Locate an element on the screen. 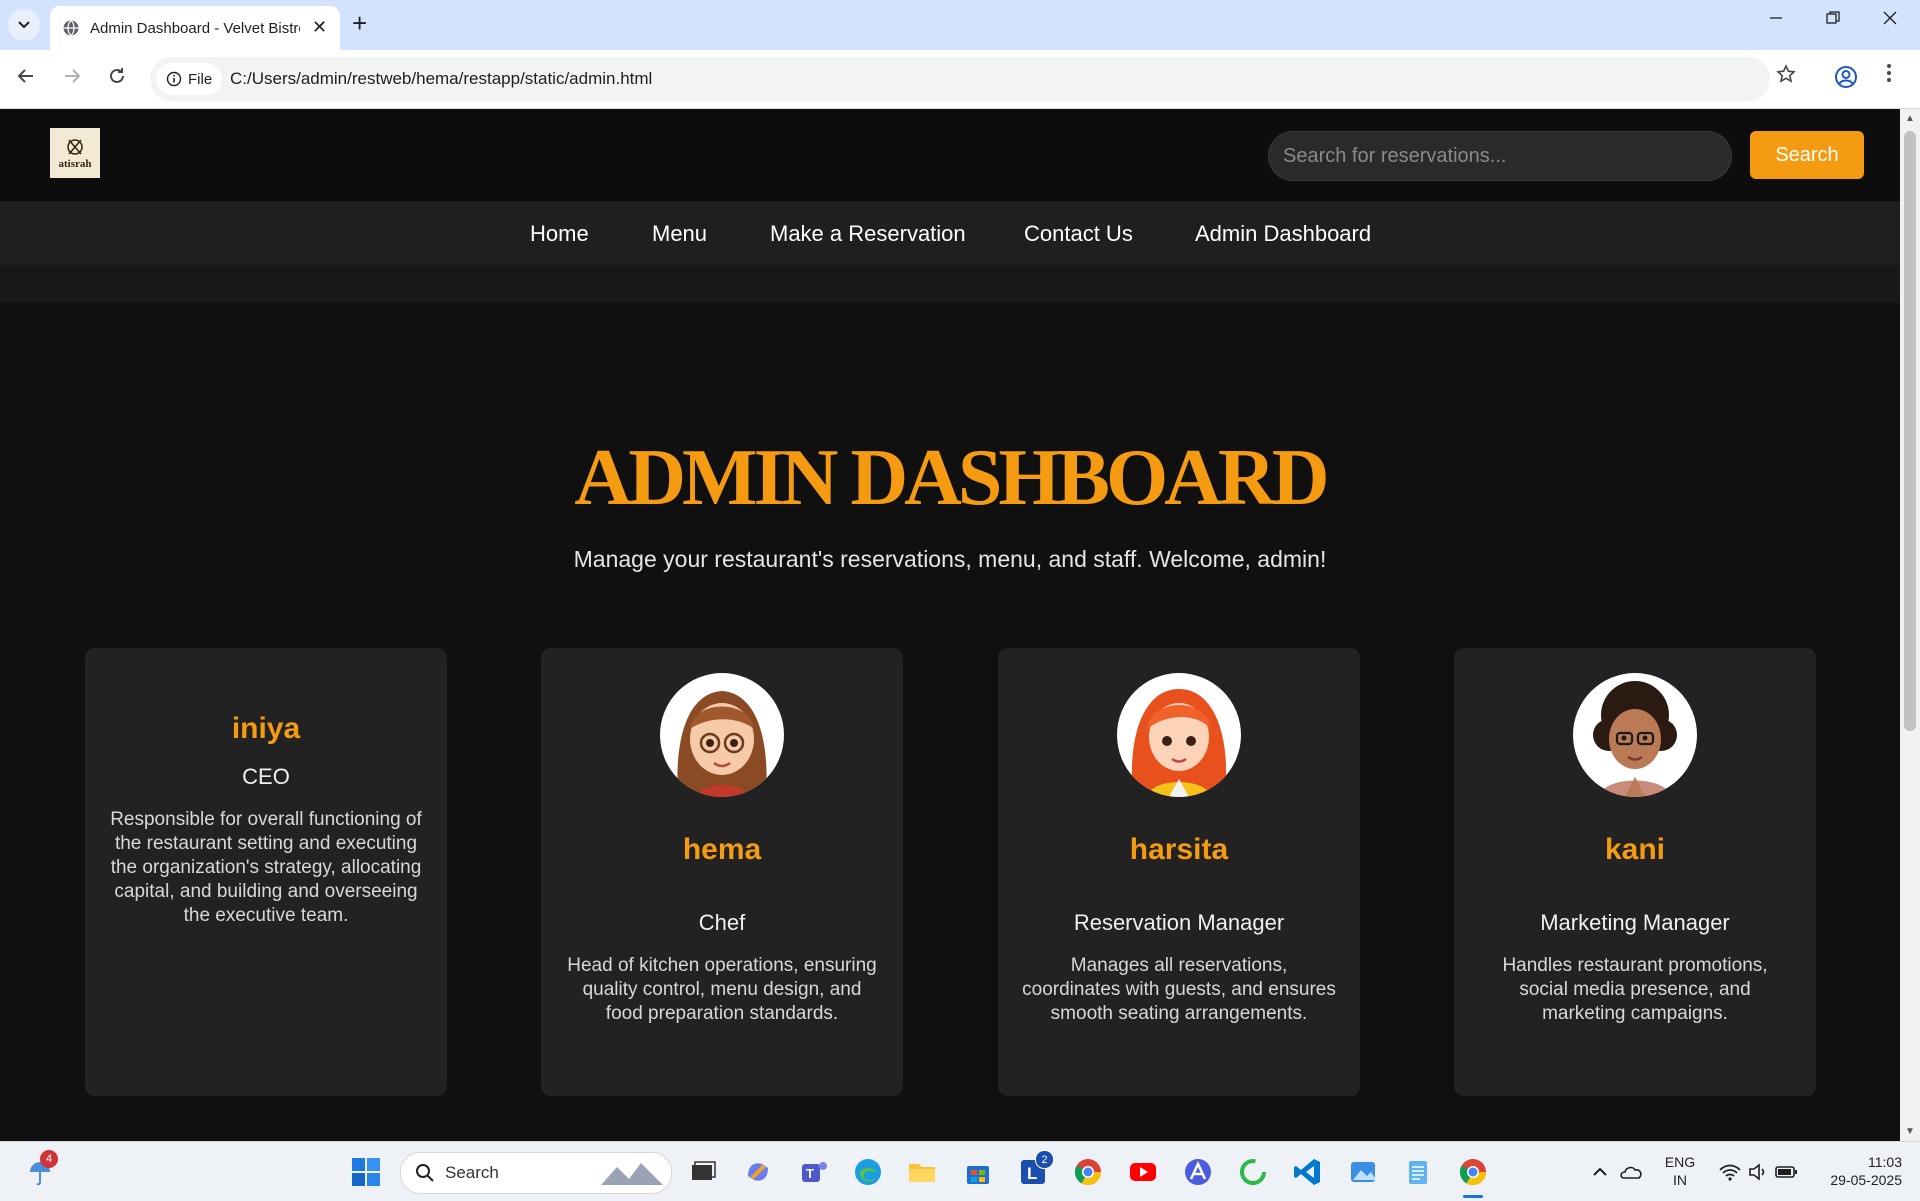 The width and height of the screenshot is (1920, 1201). youtube-icon is located at coordinates (1143, 1172).